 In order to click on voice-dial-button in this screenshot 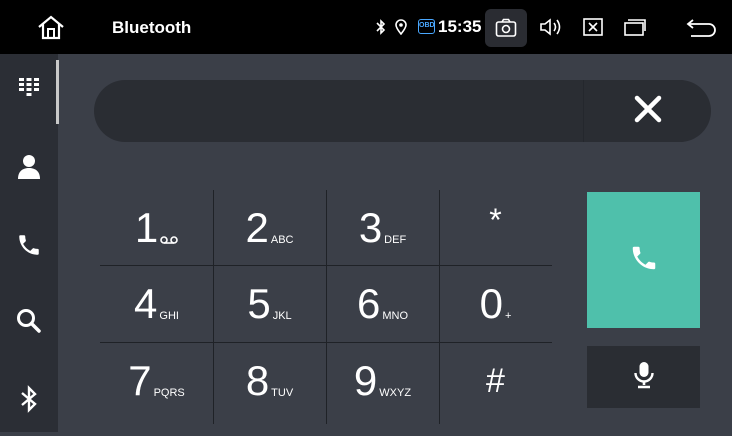, I will do `click(643, 377)`.